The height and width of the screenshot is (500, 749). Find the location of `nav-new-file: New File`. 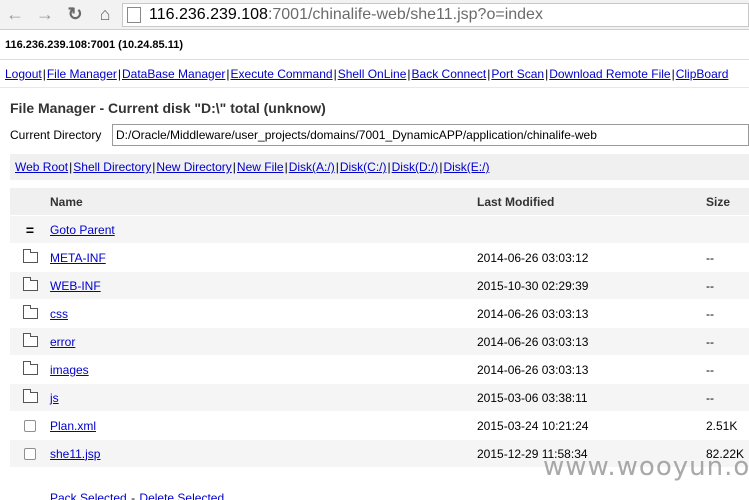

nav-new-file: New File is located at coordinates (260, 167).